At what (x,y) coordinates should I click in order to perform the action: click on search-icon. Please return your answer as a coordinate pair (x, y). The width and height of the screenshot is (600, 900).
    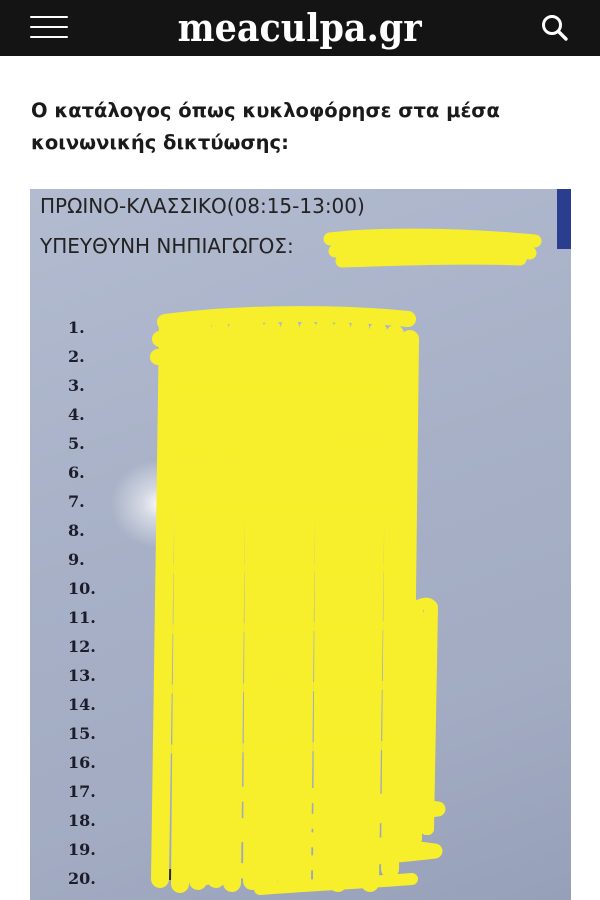
    Looking at the image, I should click on (556, 28).